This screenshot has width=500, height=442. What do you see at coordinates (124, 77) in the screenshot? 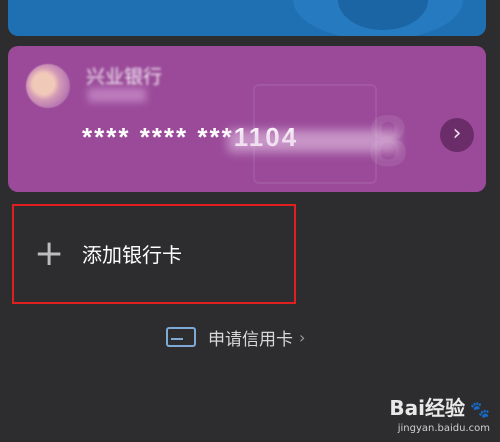
I see `bank-name: 兴业银行` at bounding box center [124, 77].